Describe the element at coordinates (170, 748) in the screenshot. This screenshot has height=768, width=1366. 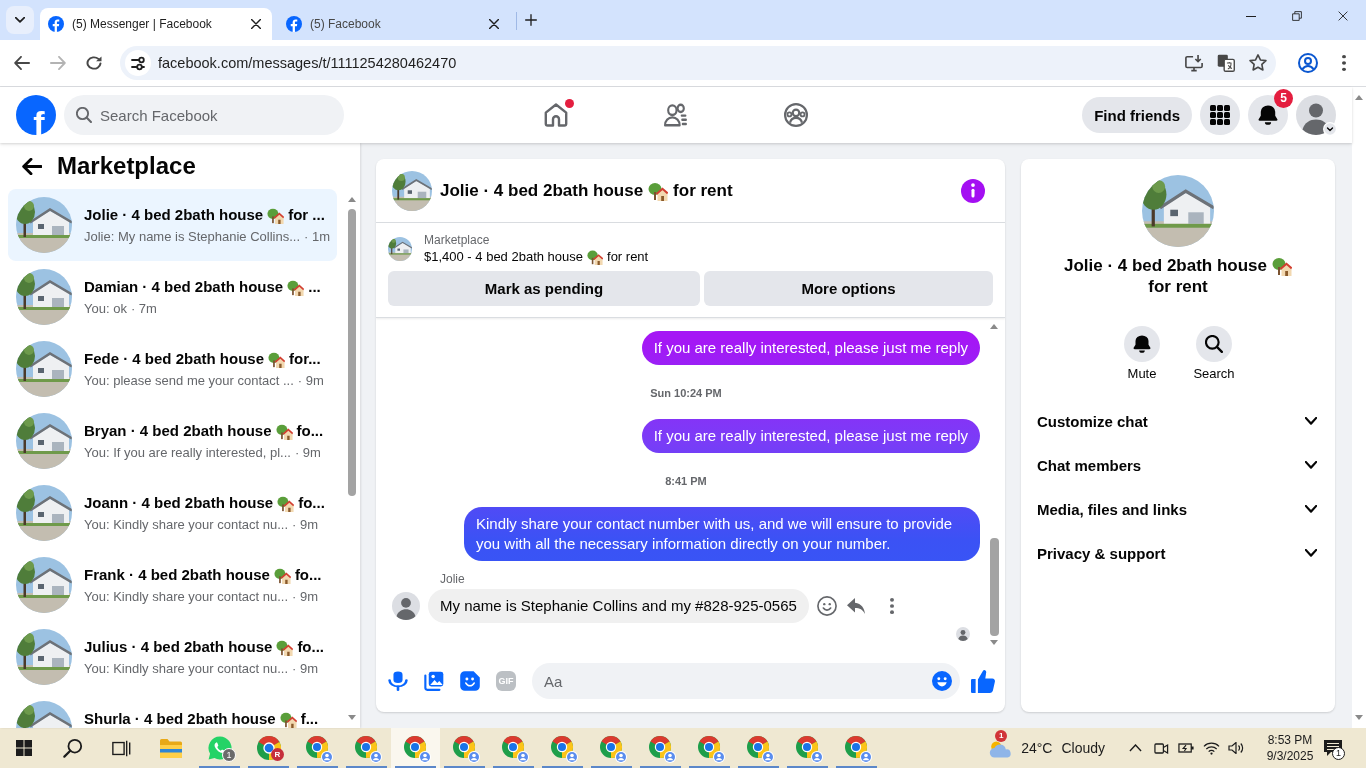
I see `folder-icon` at that location.